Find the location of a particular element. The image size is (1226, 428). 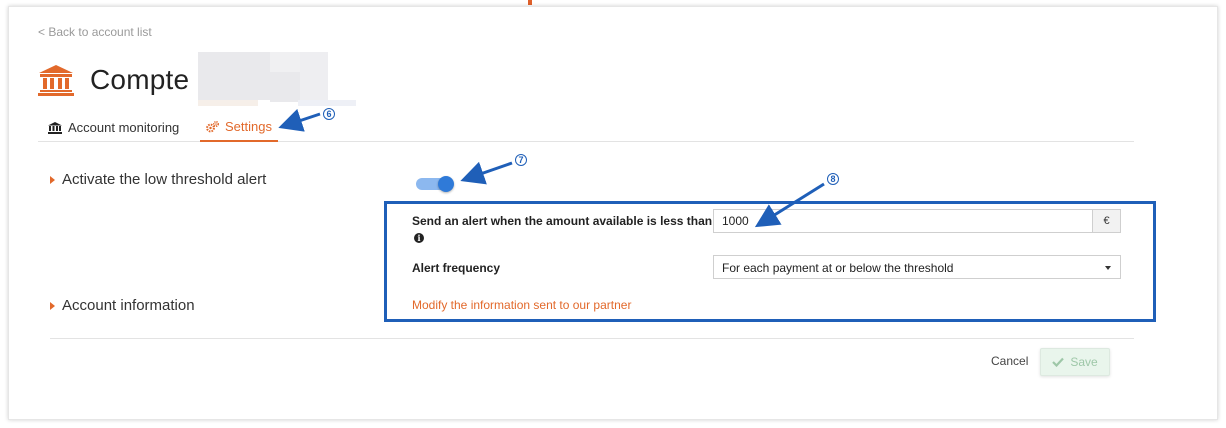

annotation-marker-6: 6 is located at coordinates (329, 114).